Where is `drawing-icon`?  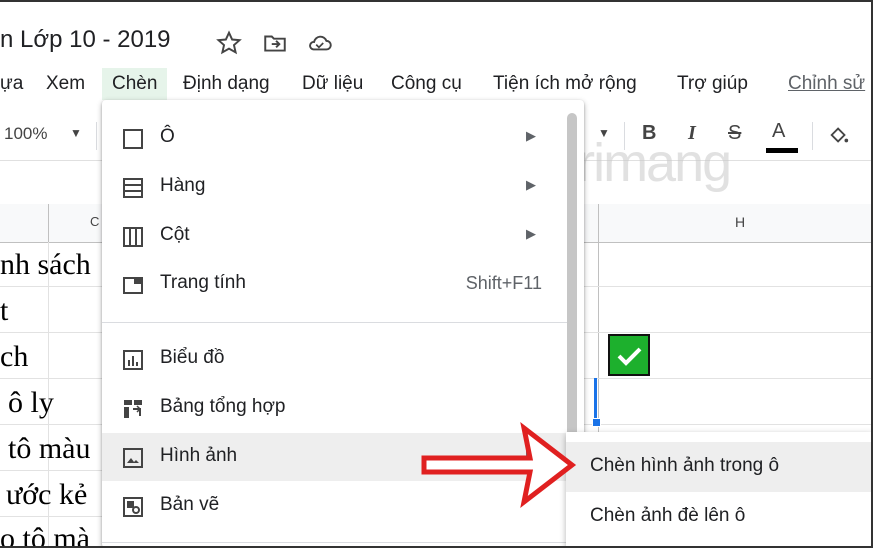 drawing-icon is located at coordinates (133, 507).